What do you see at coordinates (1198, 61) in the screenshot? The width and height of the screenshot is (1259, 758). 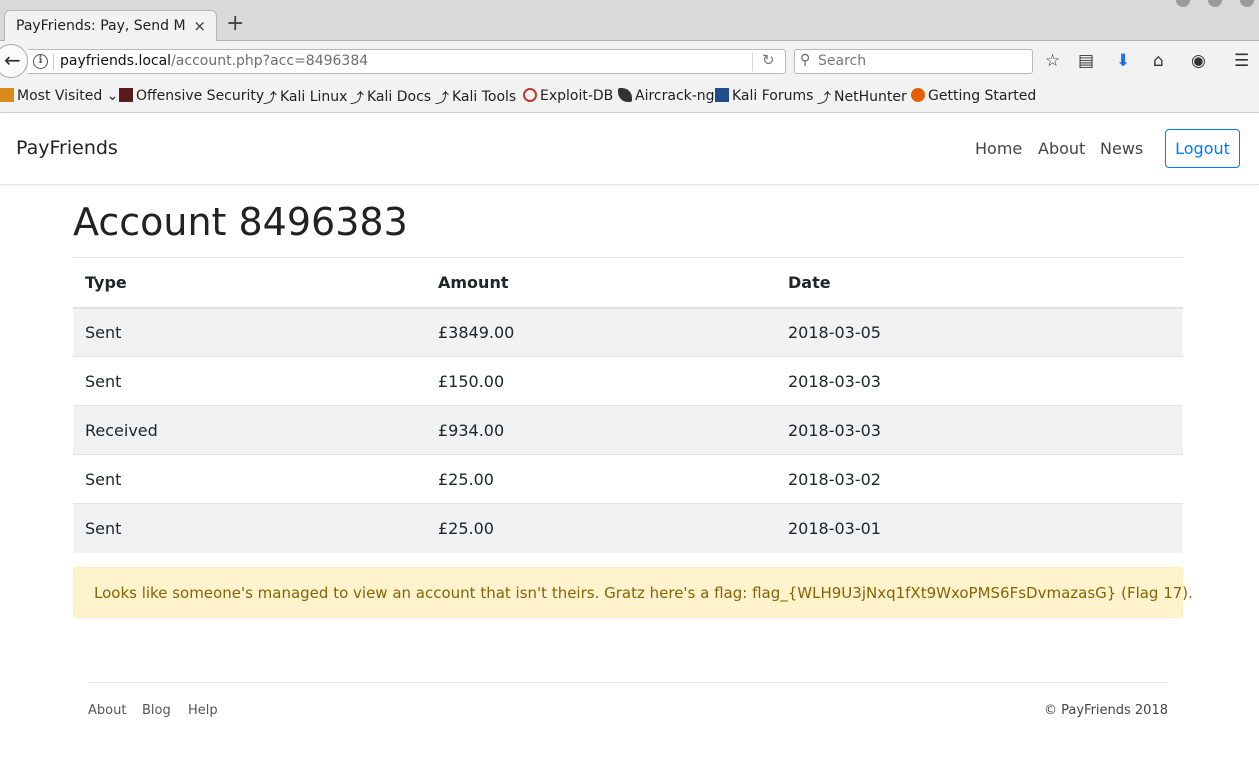 I see `pocket-icon: ◉` at bounding box center [1198, 61].